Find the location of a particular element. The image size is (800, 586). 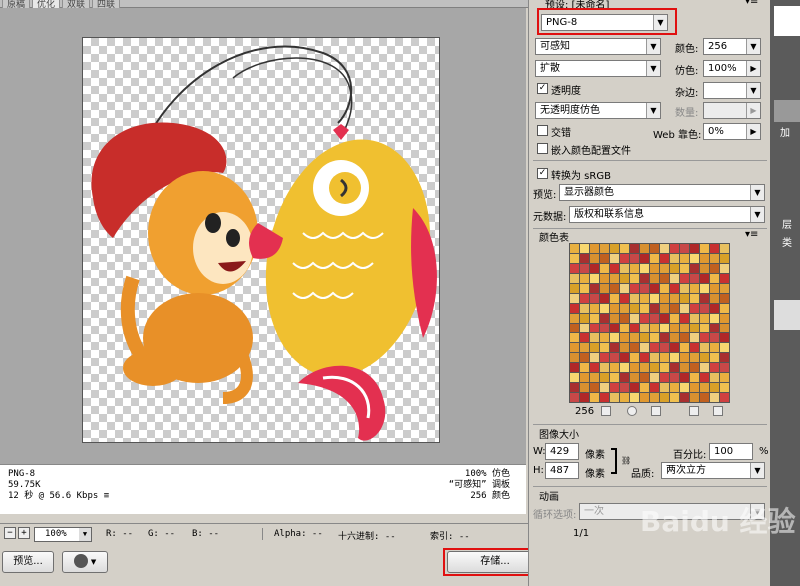

info-menu-icon: ≡ is located at coordinates (106, 496).